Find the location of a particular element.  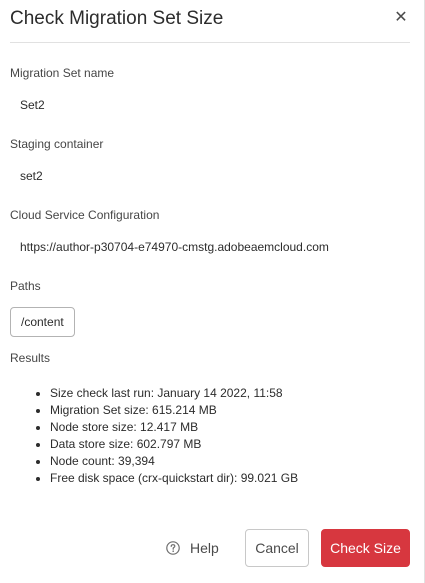

help-button: Help is located at coordinates (192, 548).